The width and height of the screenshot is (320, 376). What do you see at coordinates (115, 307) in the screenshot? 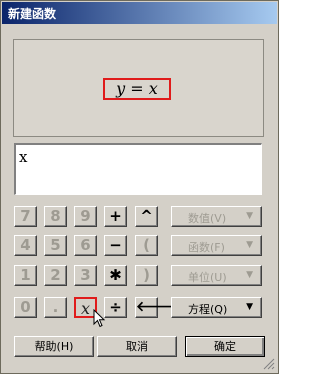
I see `key-divide: ÷` at bounding box center [115, 307].